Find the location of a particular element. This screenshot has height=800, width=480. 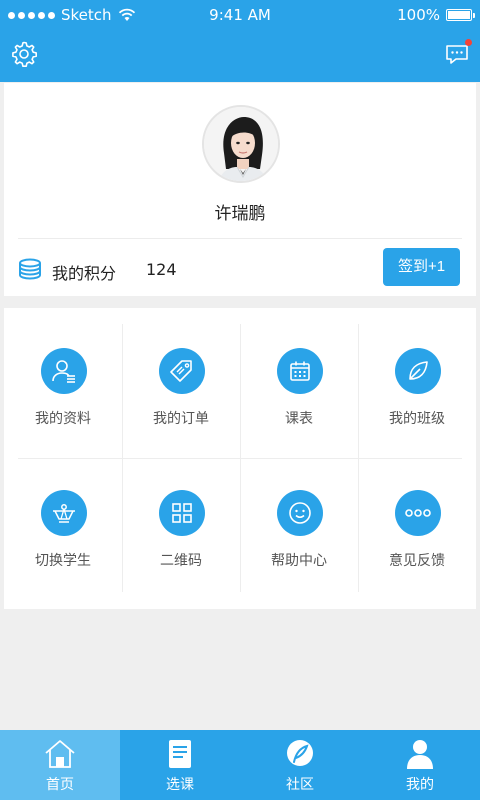

tag-icon is located at coordinates (182, 371).